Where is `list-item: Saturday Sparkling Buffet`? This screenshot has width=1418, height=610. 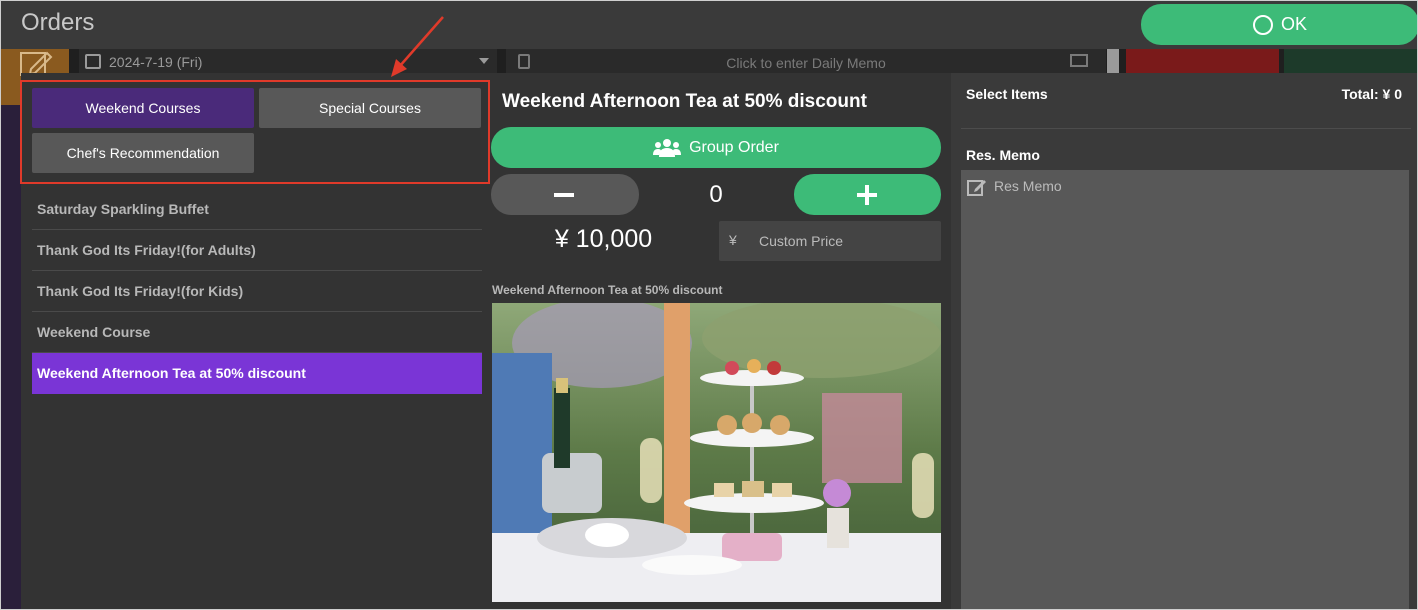
list-item: Saturday Sparkling Buffet is located at coordinates (257, 209).